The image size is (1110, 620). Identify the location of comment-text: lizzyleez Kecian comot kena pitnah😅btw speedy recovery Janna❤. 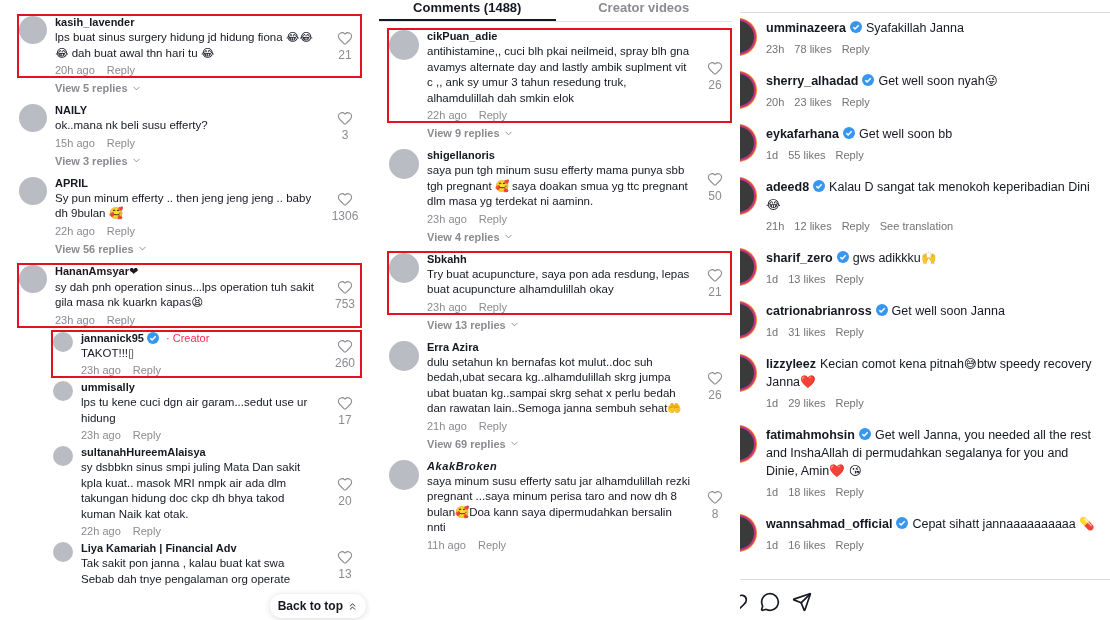
(929, 373).